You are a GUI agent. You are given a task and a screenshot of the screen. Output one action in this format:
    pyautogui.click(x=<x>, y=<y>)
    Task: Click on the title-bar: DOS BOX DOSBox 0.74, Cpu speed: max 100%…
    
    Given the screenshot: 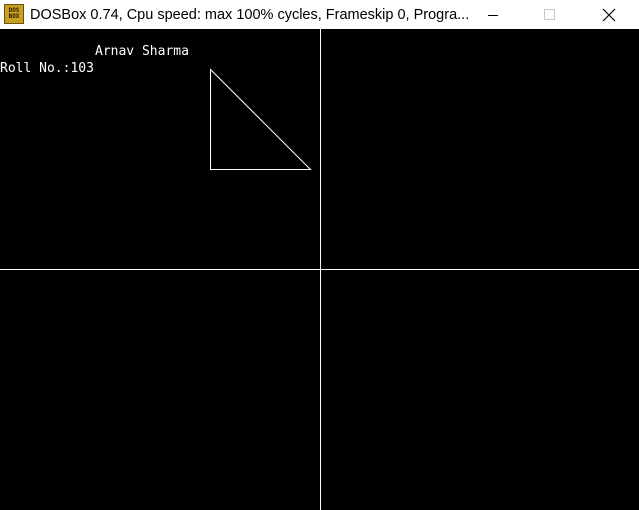 What is the action you would take?
    pyautogui.click(x=319, y=14)
    